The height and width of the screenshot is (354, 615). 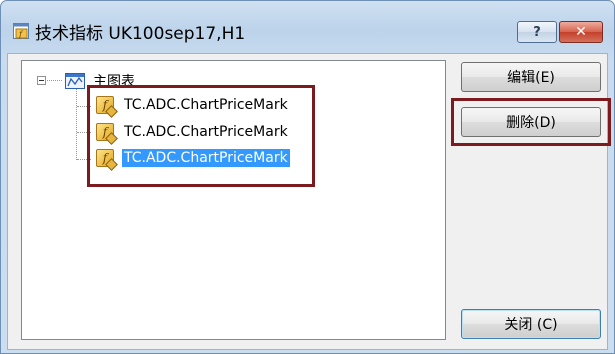 I want to click on collapse-toggle-icon, so click(x=41, y=80).